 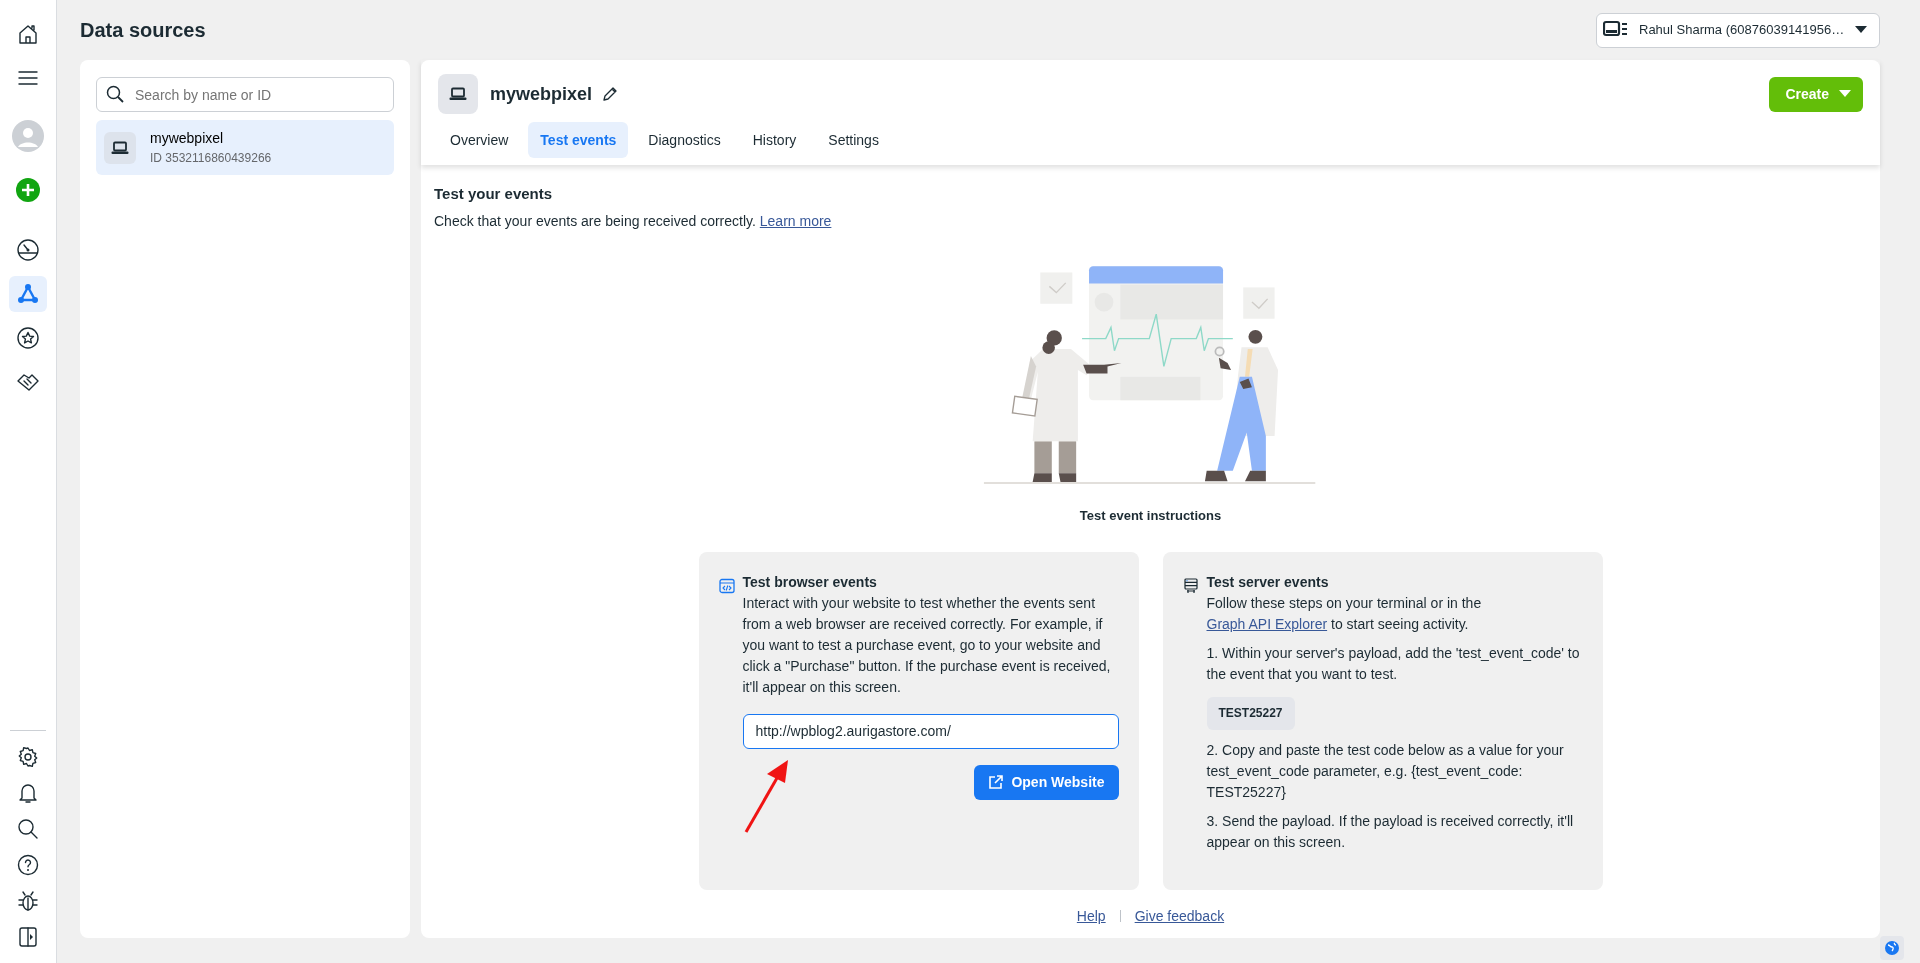 I want to click on add-icon, so click(x=28, y=190).